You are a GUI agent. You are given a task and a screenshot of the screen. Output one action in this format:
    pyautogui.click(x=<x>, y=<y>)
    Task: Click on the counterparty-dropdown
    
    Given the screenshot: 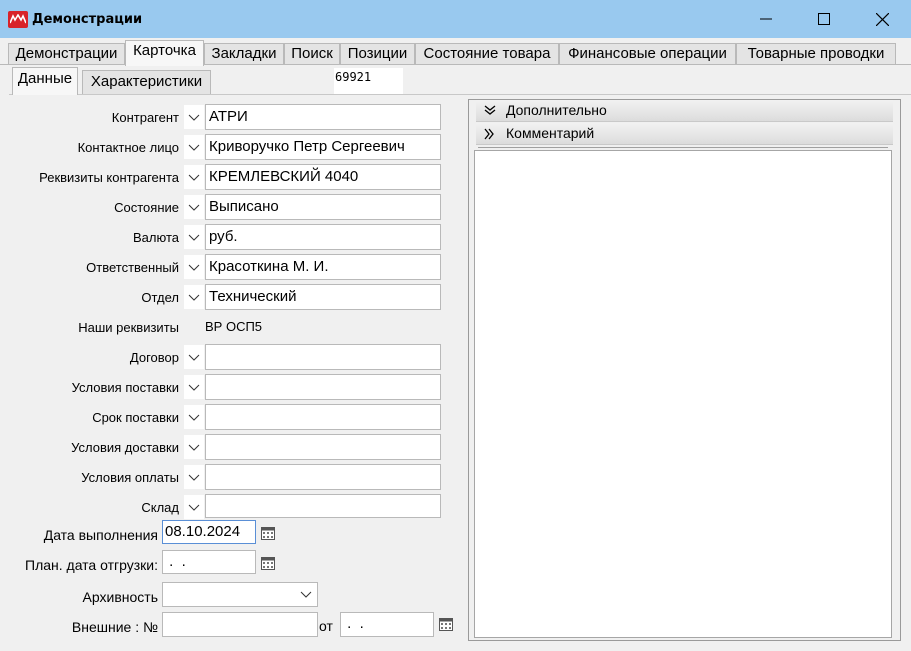 What is the action you would take?
    pyautogui.click(x=194, y=117)
    